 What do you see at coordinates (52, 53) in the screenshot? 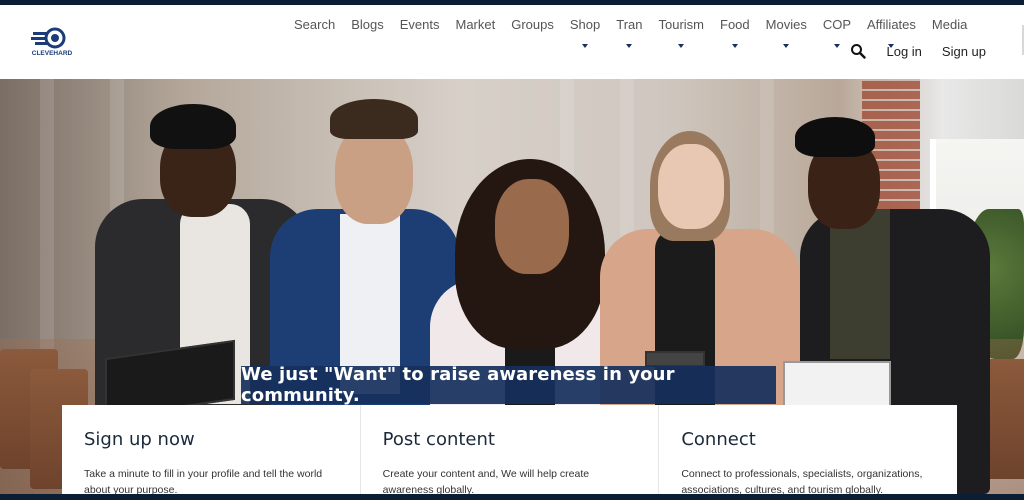
I see `logo-text: CLEVEHARD` at bounding box center [52, 53].